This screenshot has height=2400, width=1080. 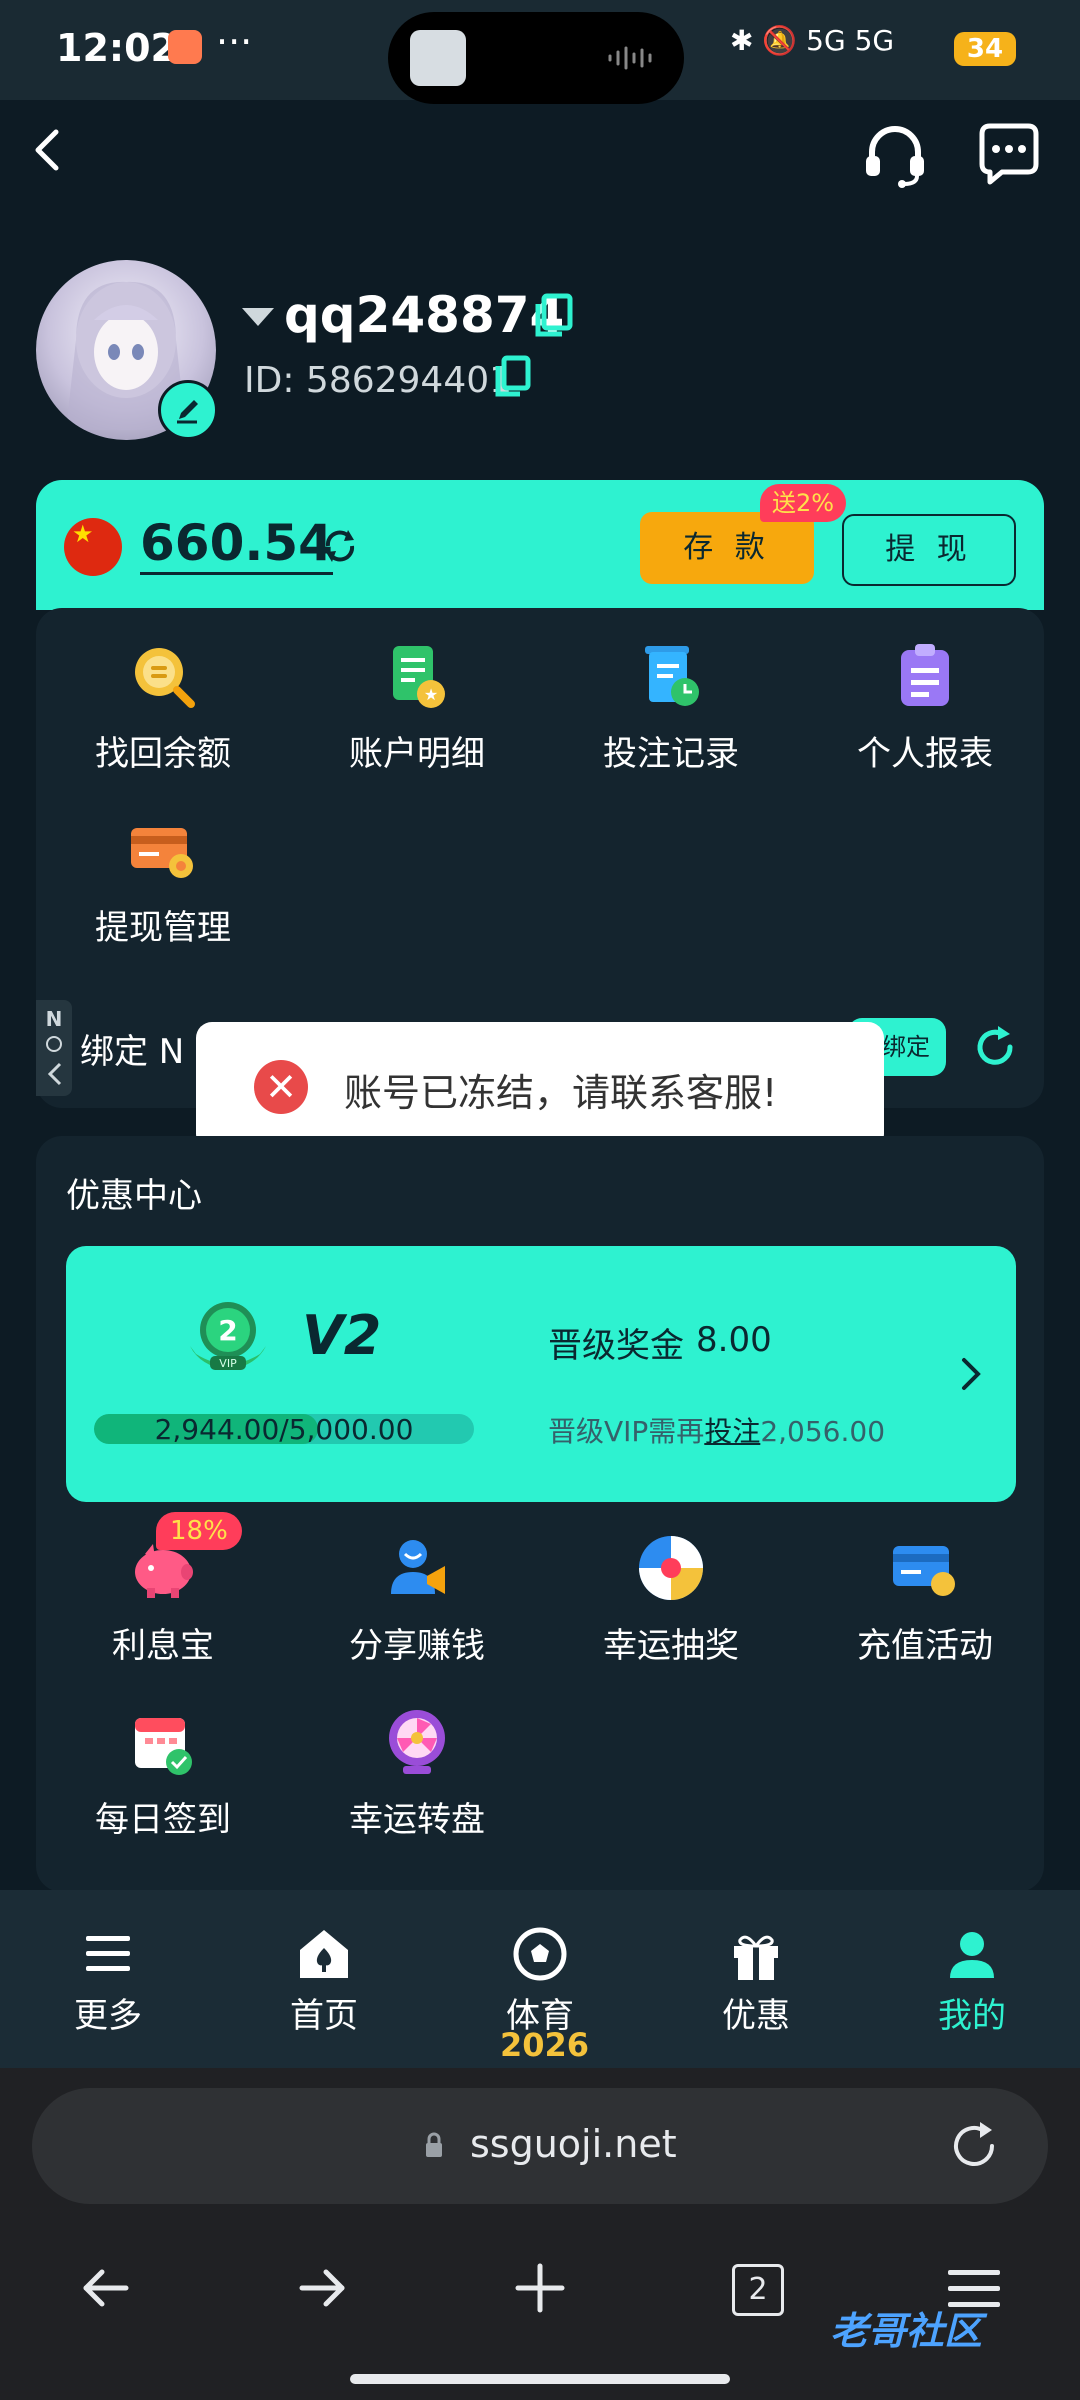 I want to click on notification-app-icon, so click(x=185, y=47).